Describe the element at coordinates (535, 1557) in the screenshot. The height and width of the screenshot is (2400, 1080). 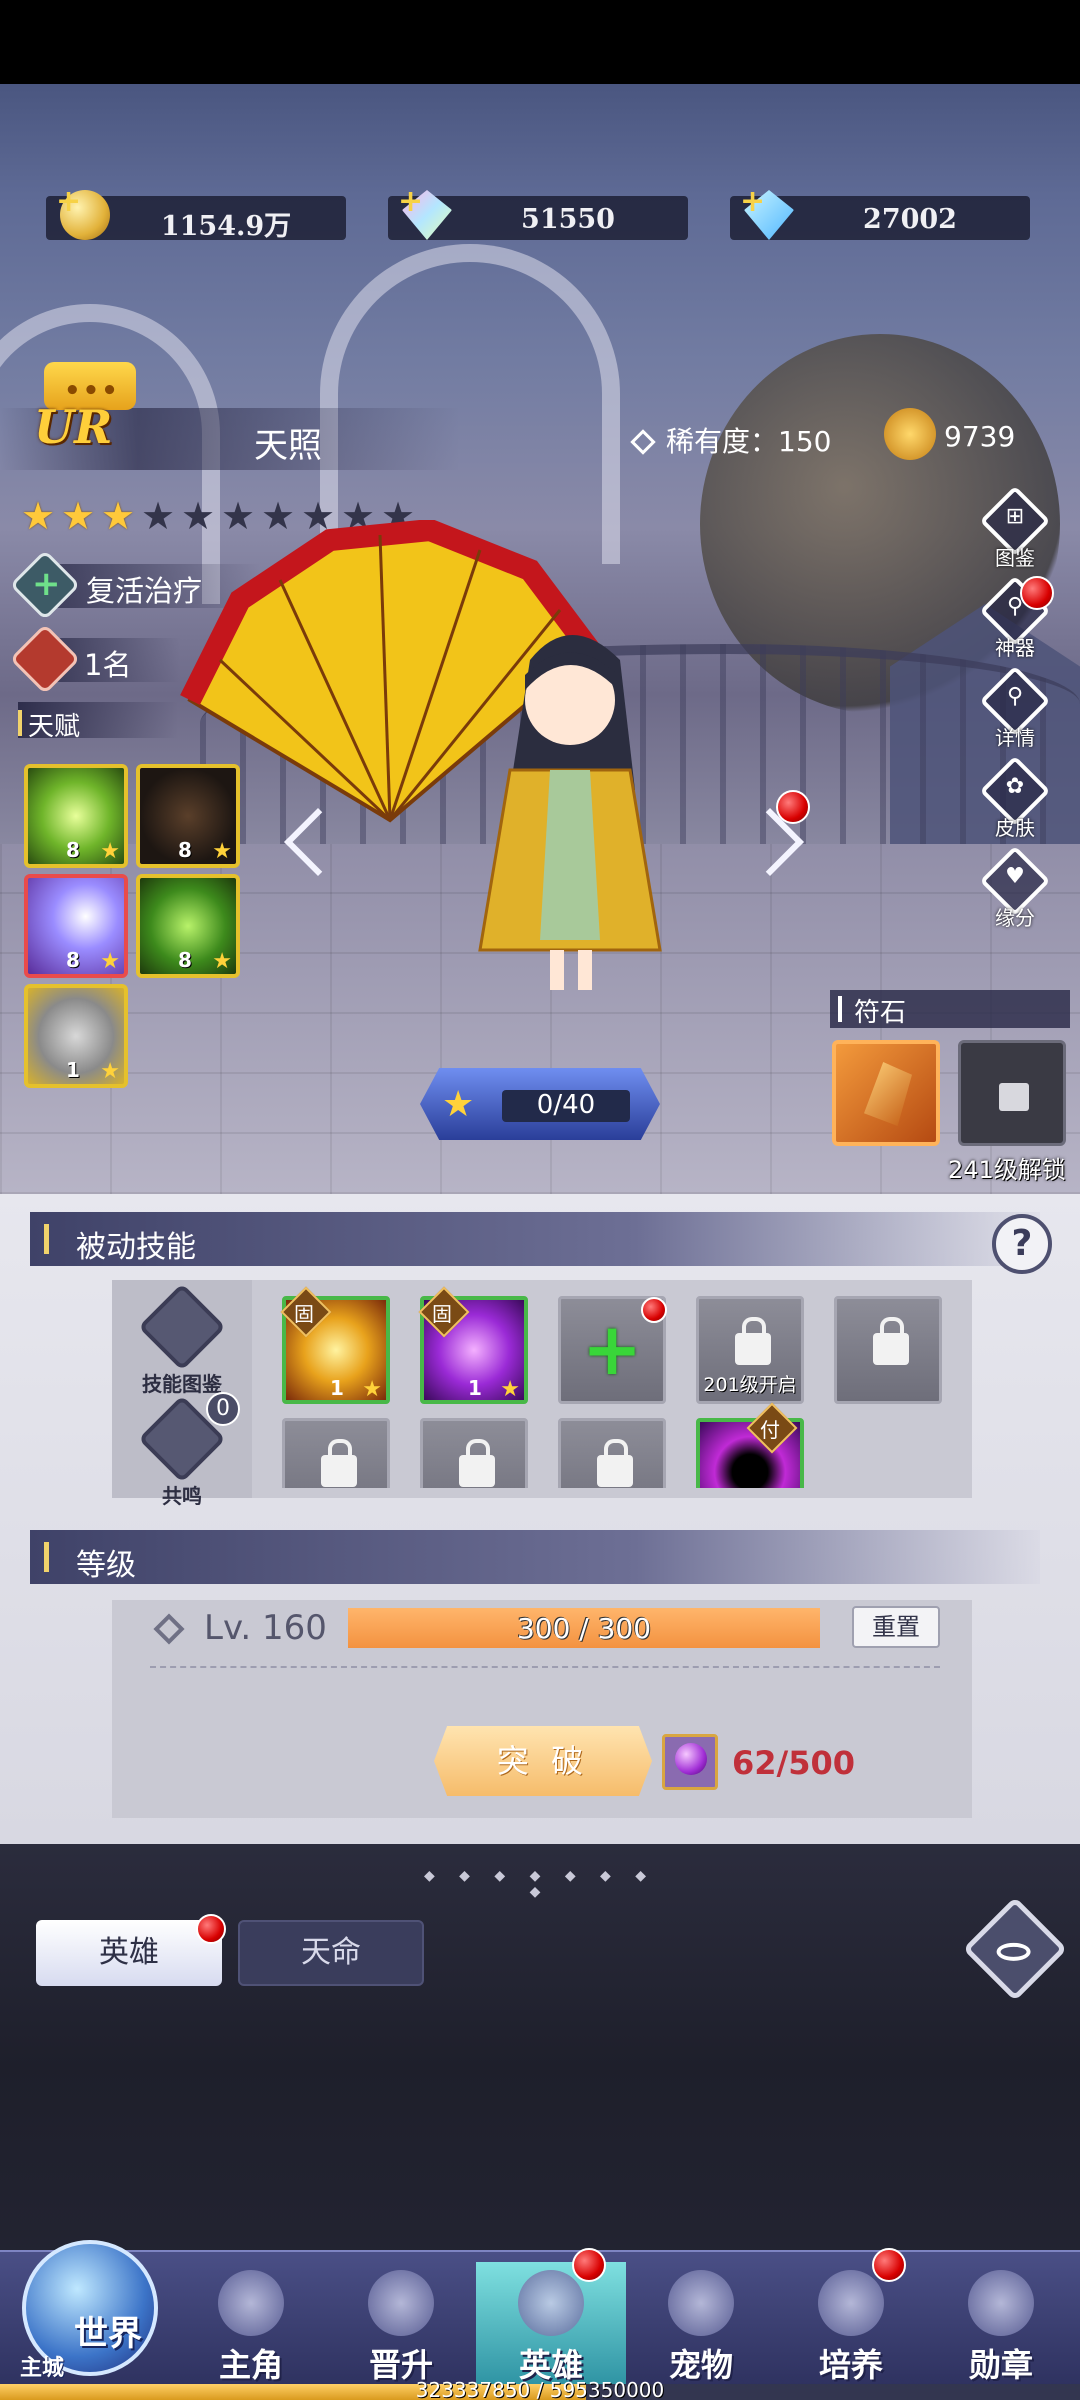
I see `level-header: 等级` at that location.